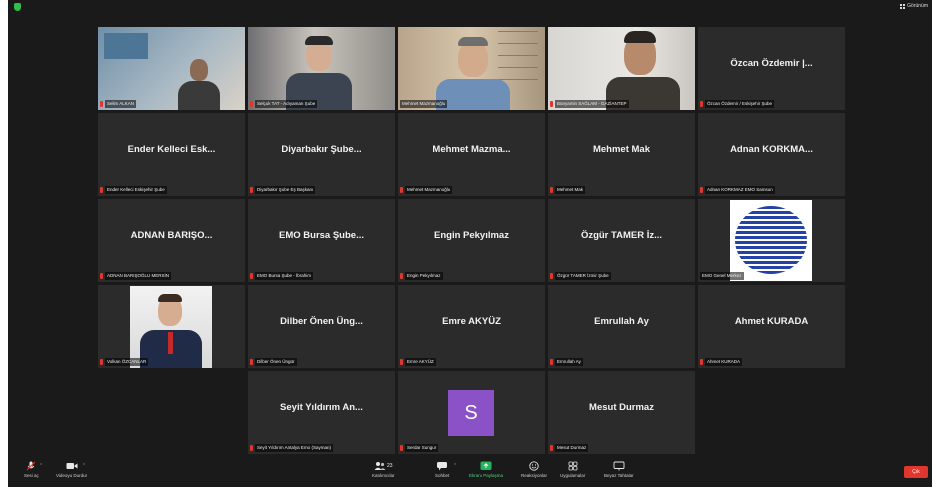  I want to click on participant-tile: Bünyamin SAĞLAM - GAZİANTEP, so click(621, 68).